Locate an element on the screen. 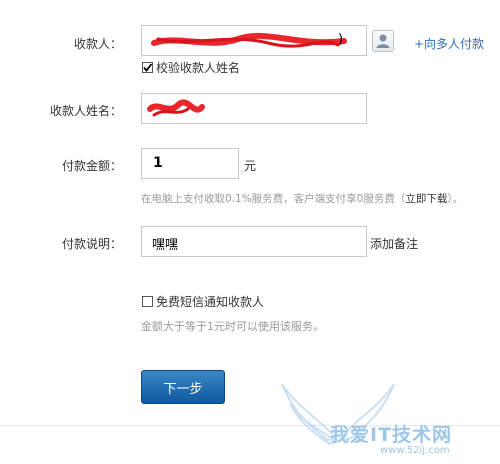 The width and height of the screenshot is (500, 464). amount-fee-hint: 在电脑上支付收取0.1%服务费，客户端支付享0服务费（立即下载）。 is located at coordinates (302, 198).